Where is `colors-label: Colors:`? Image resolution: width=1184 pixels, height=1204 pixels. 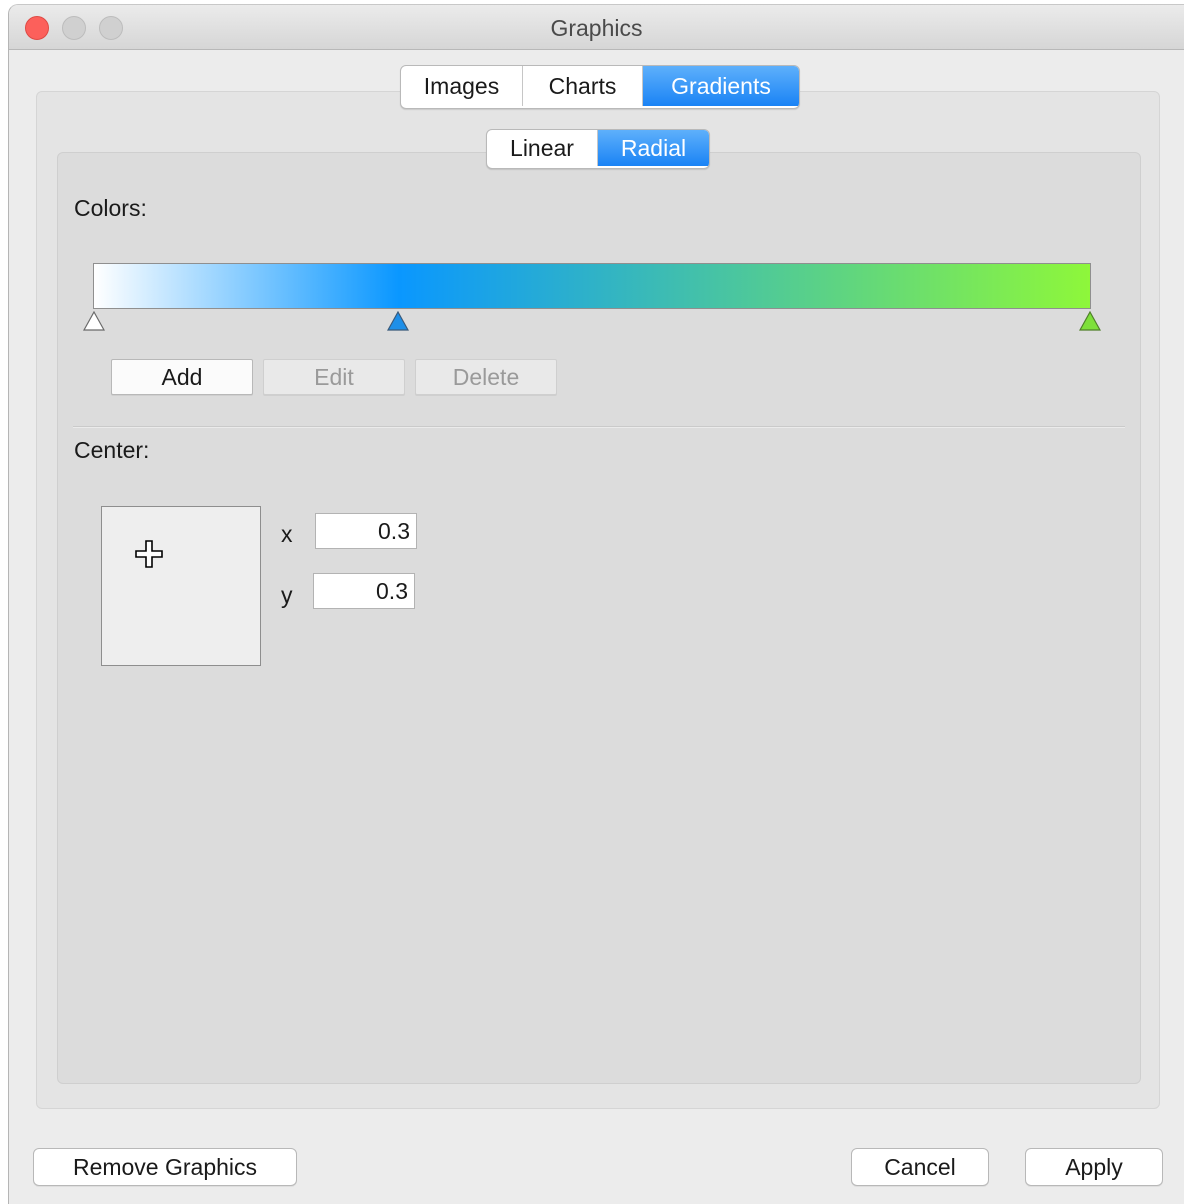
colors-label: Colors: is located at coordinates (110, 208).